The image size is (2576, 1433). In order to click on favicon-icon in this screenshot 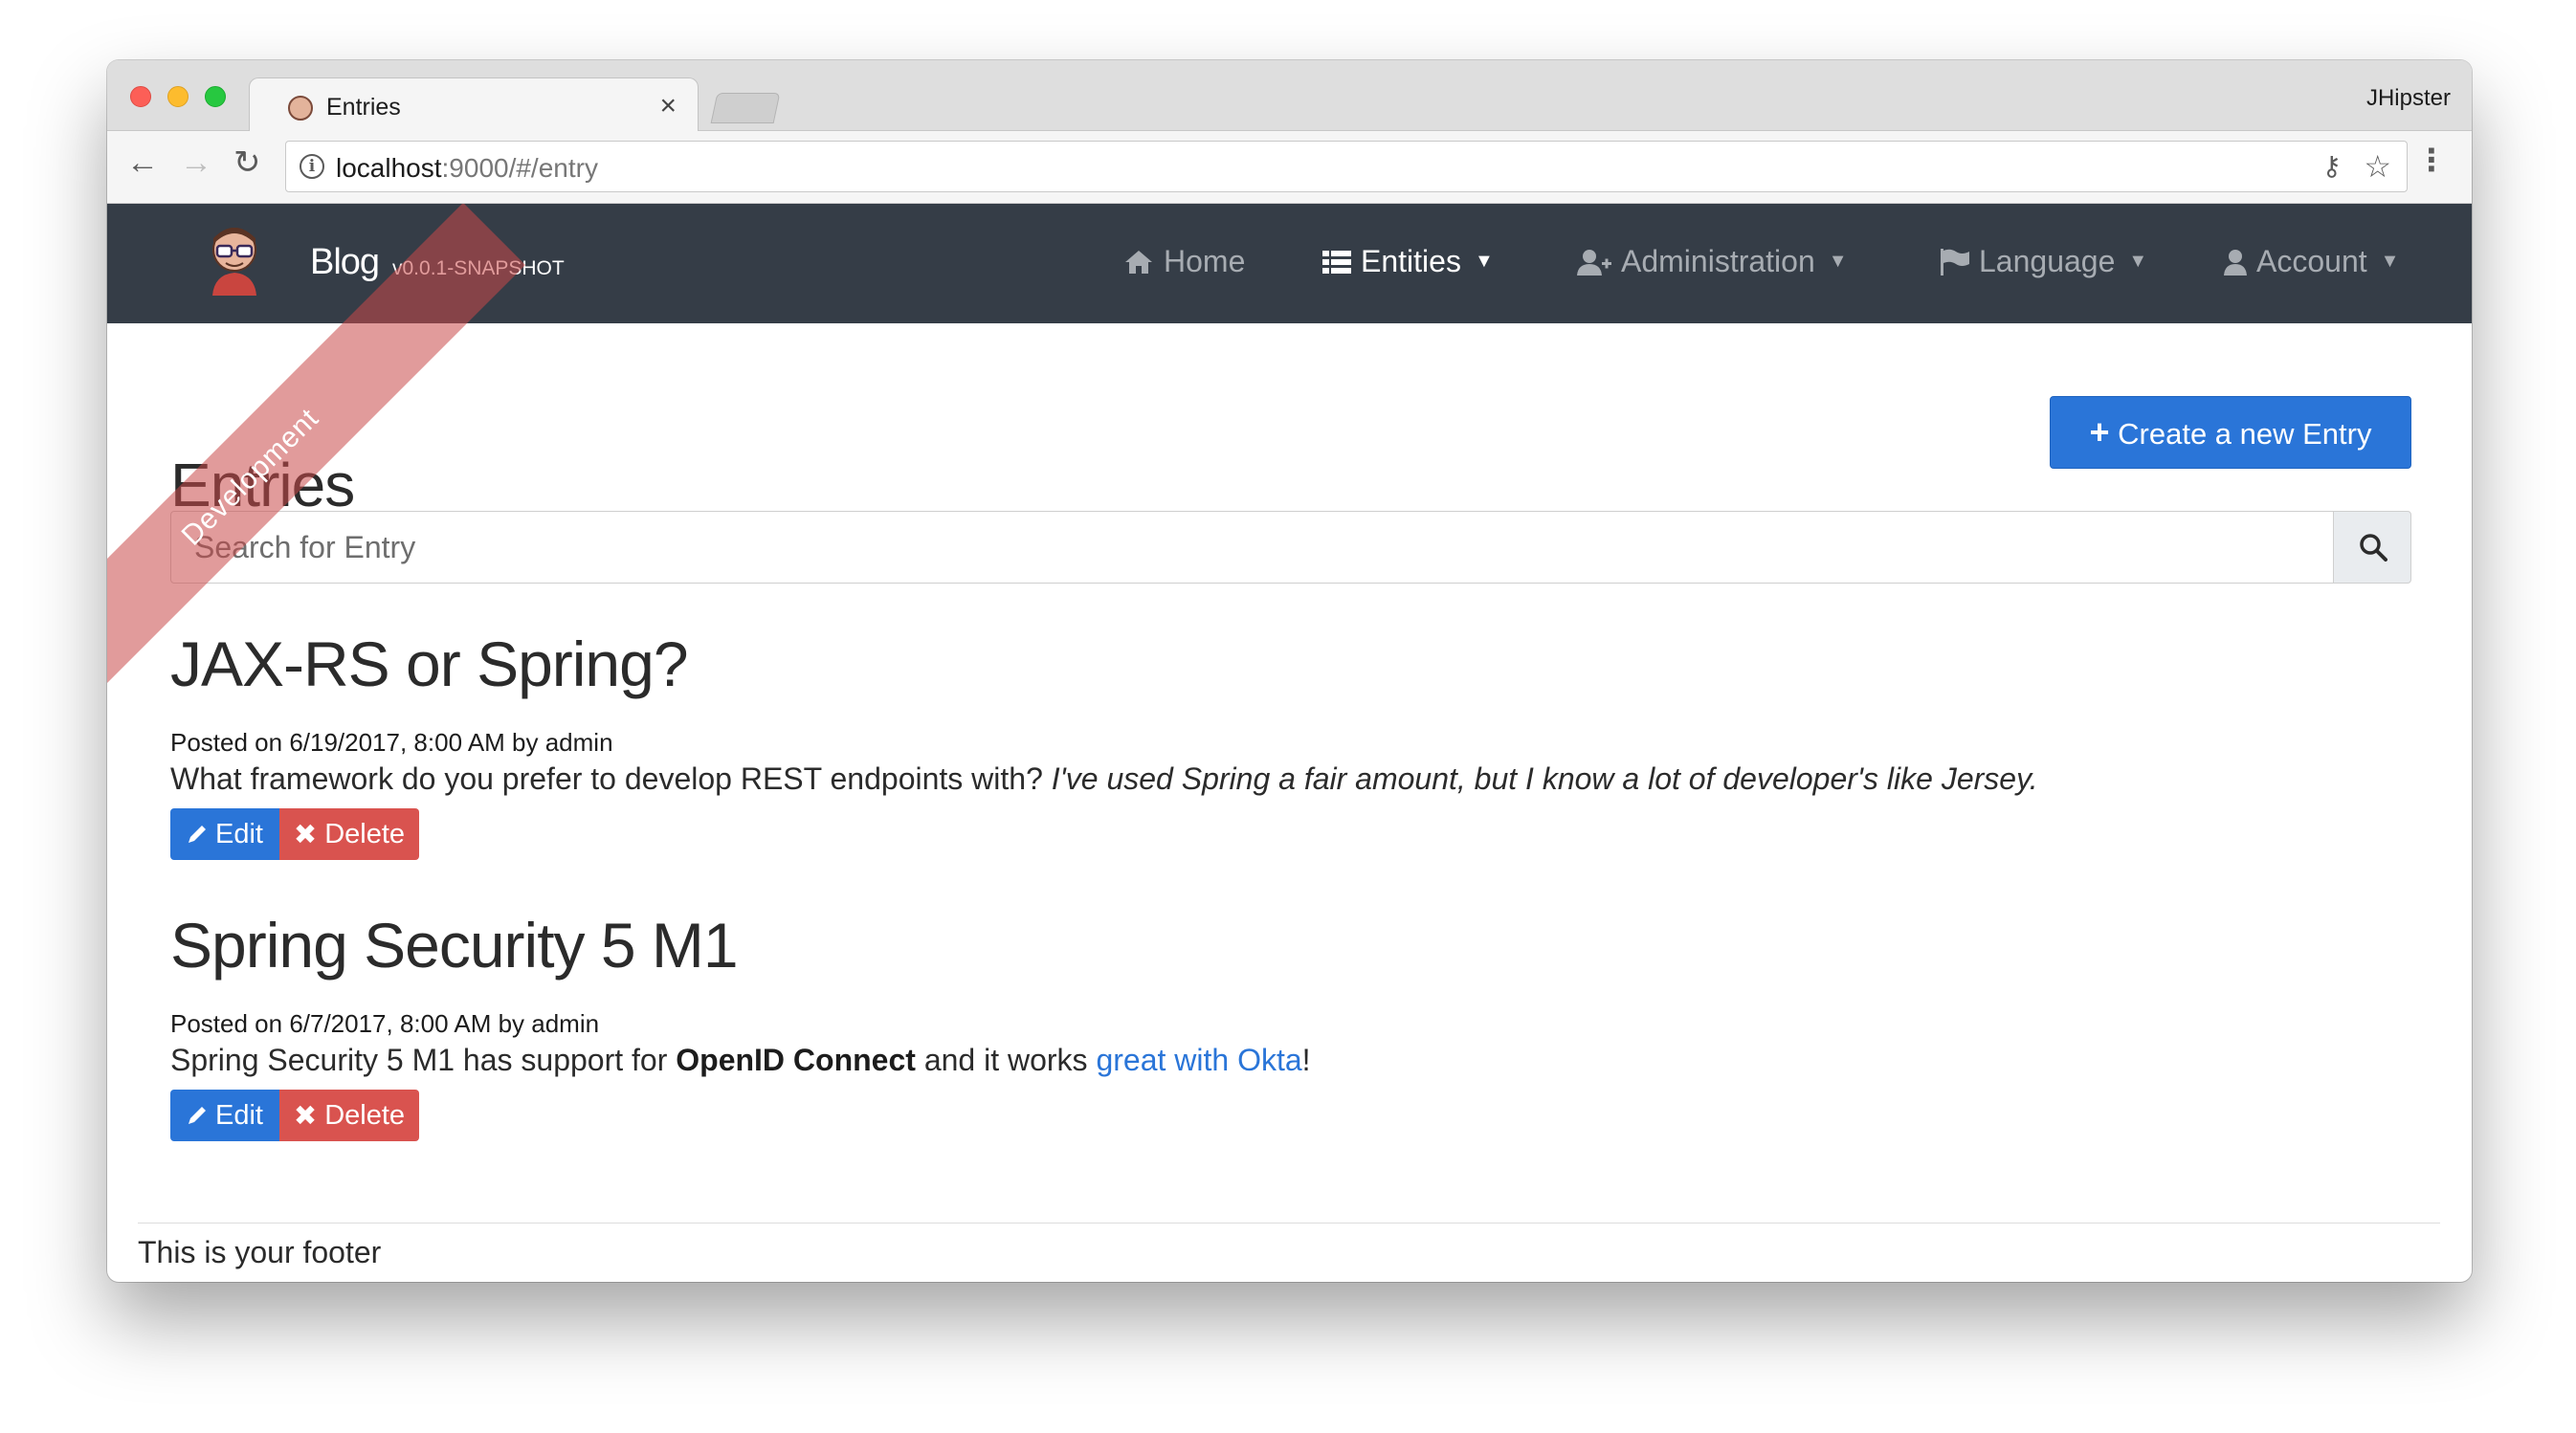, I will do `click(300, 108)`.